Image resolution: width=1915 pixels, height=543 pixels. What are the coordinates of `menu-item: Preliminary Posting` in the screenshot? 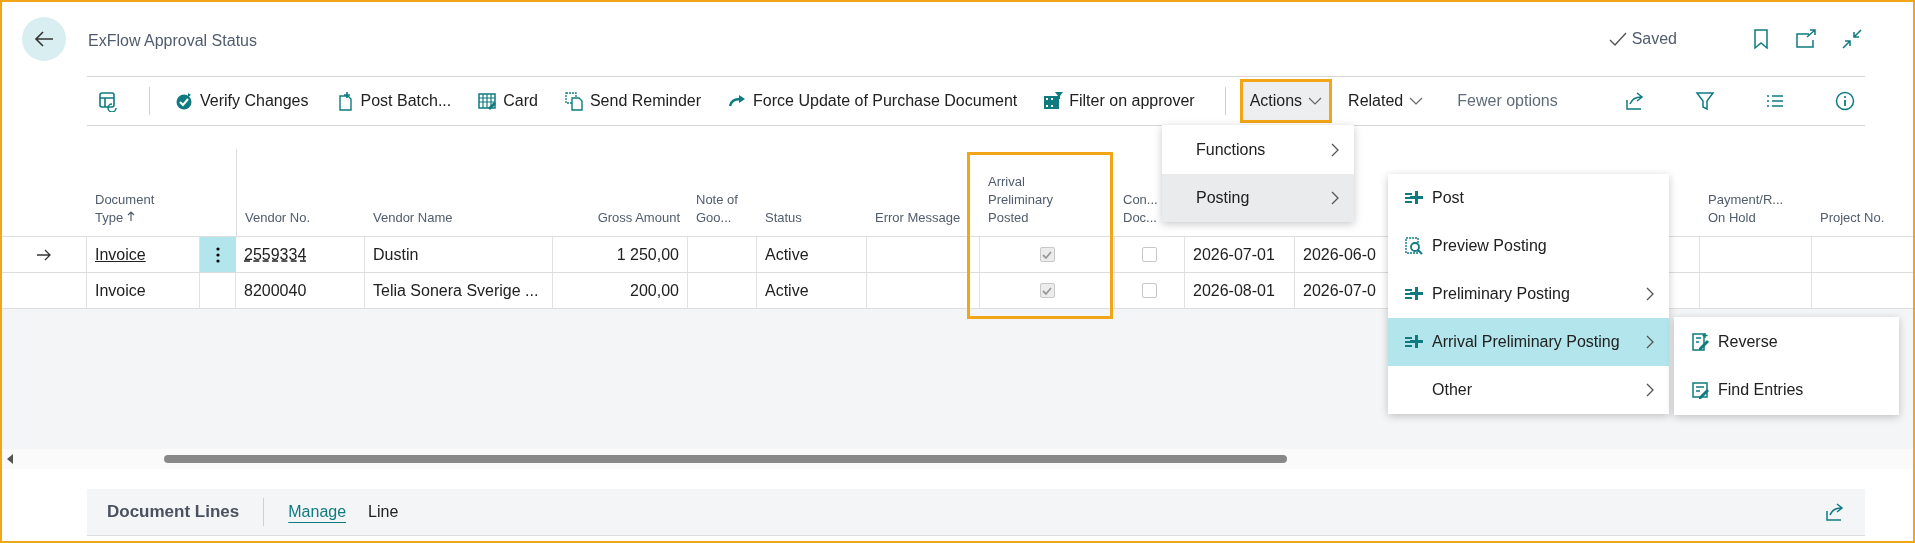 It's located at (1528, 294).